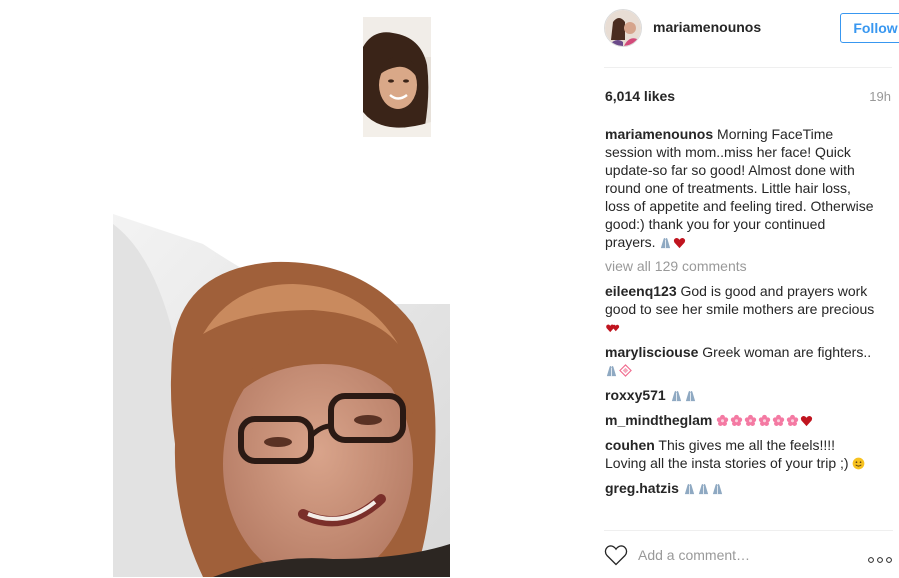  What do you see at coordinates (640, 96) in the screenshot?
I see `likes-count: 6,014 likes` at bounding box center [640, 96].